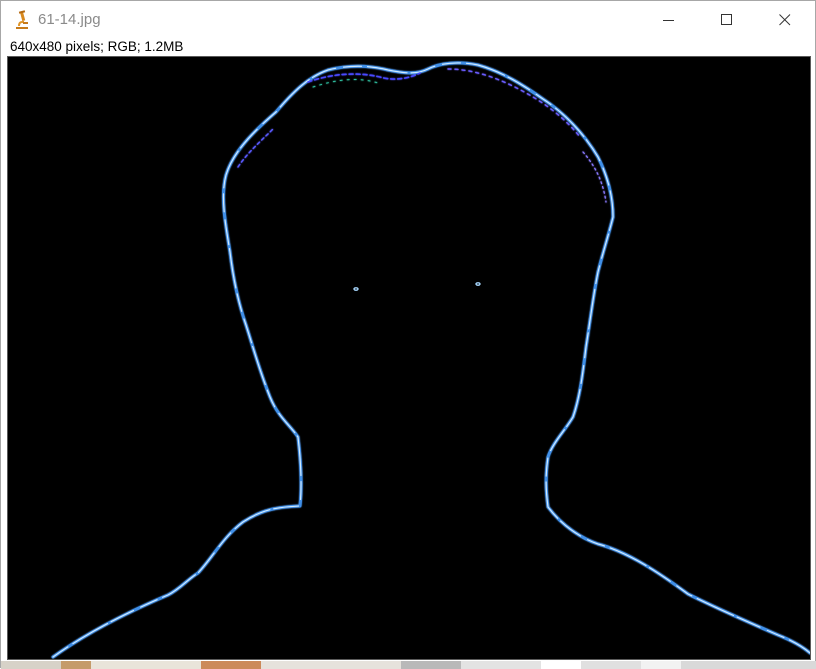  I want to click on close-icon, so click(785, 20).